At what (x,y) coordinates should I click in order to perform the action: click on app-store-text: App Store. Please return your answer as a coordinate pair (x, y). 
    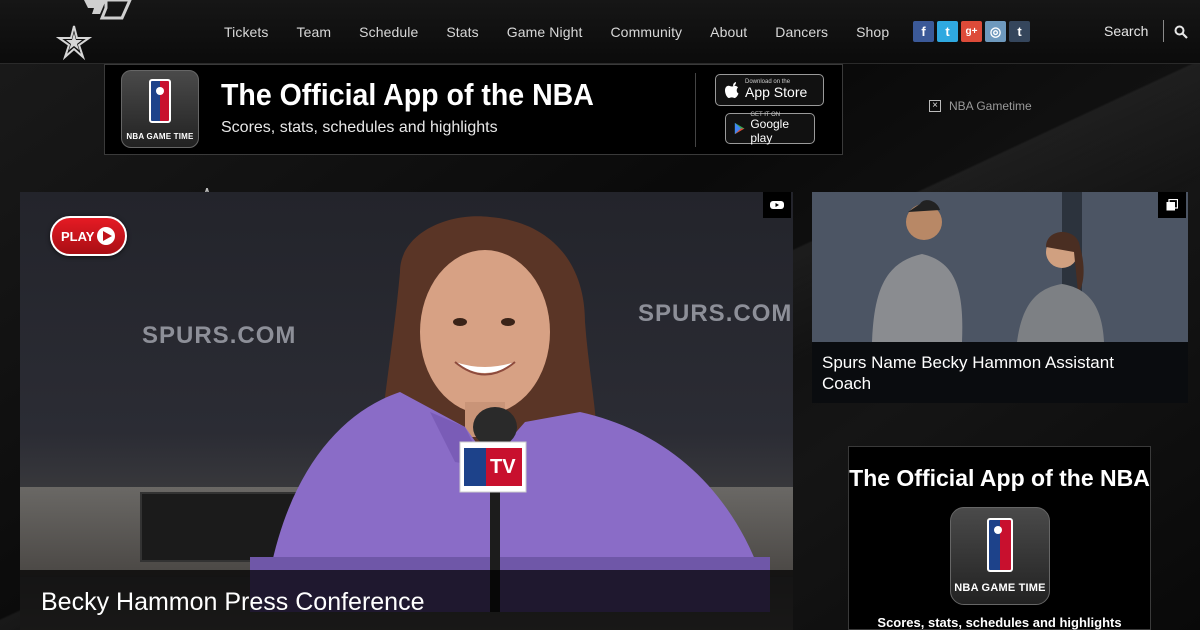
    Looking at the image, I should click on (776, 92).